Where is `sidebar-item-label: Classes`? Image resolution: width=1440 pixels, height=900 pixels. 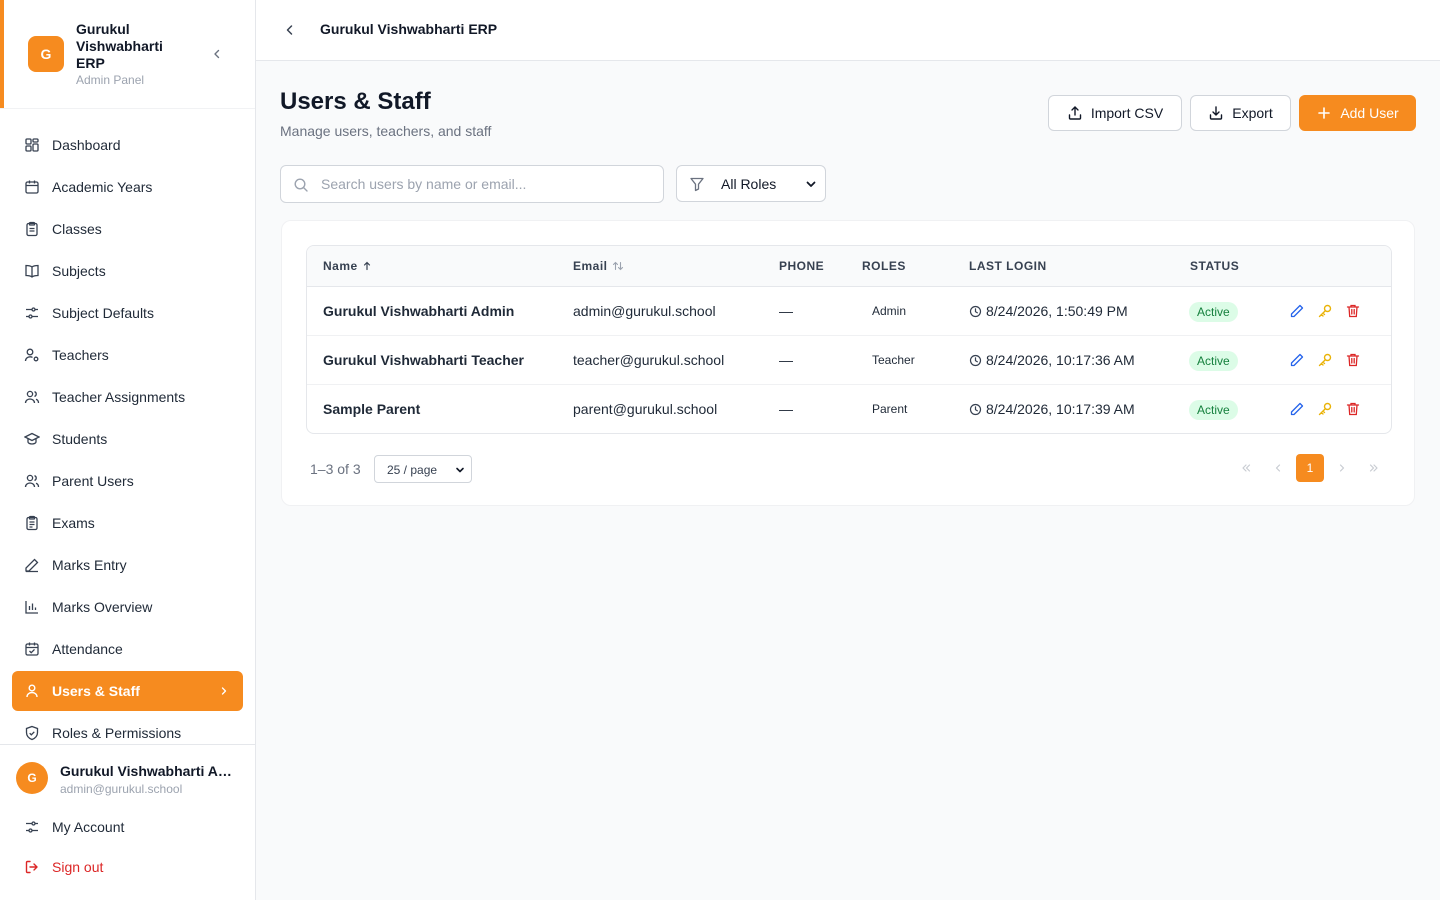
sidebar-item-label: Classes is located at coordinates (77, 229).